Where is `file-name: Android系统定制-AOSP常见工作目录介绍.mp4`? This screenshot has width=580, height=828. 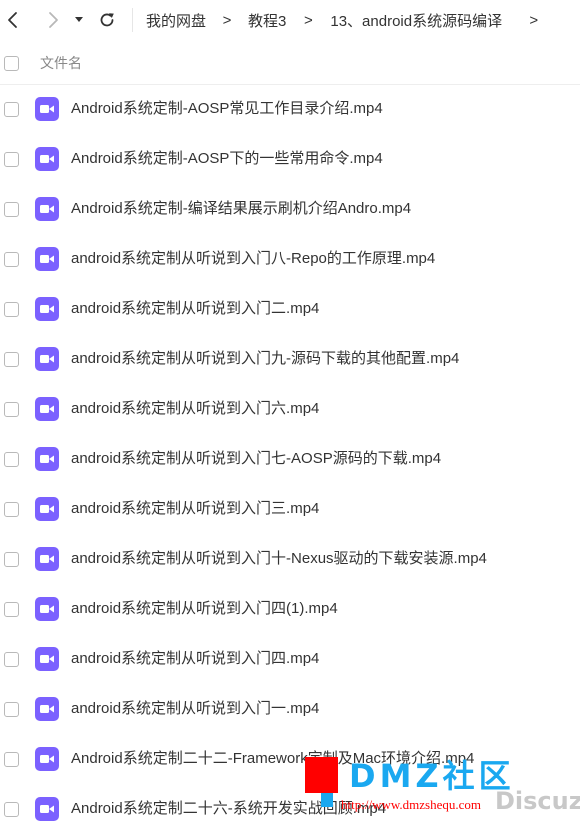
file-name: Android系统定制-AOSP常见工作目录介绍.mp4 is located at coordinates (227, 109).